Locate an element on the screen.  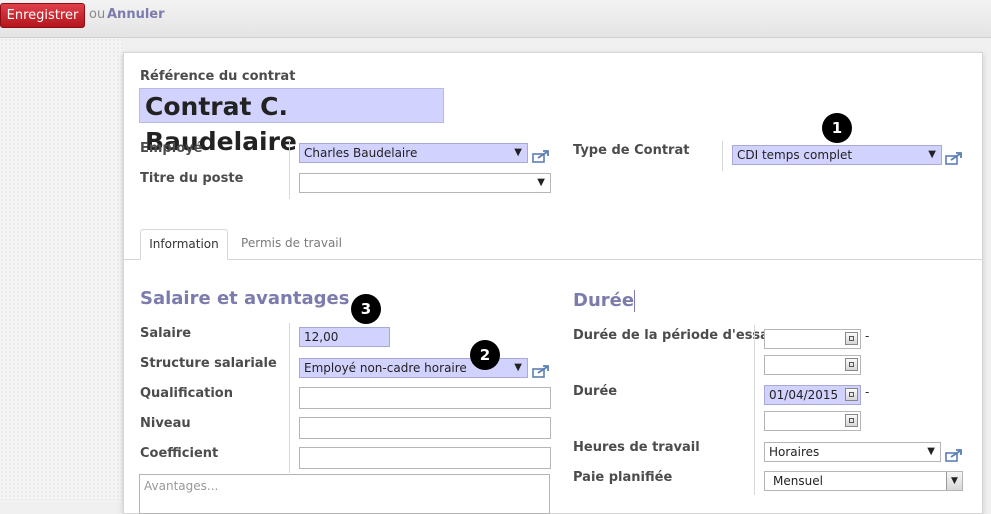
duration-start-date: 01/04/2015 is located at coordinates (812, 395).